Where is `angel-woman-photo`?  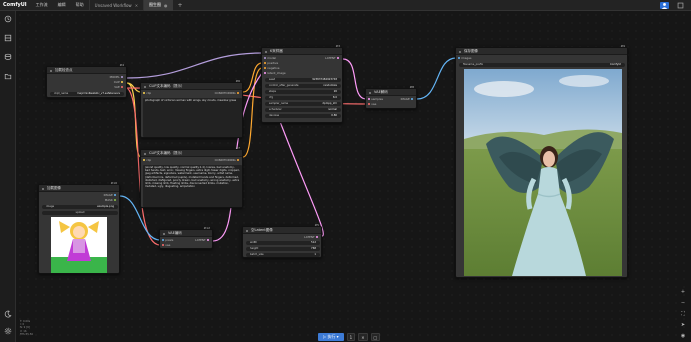
angel-woman-photo is located at coordinates (543, 172).